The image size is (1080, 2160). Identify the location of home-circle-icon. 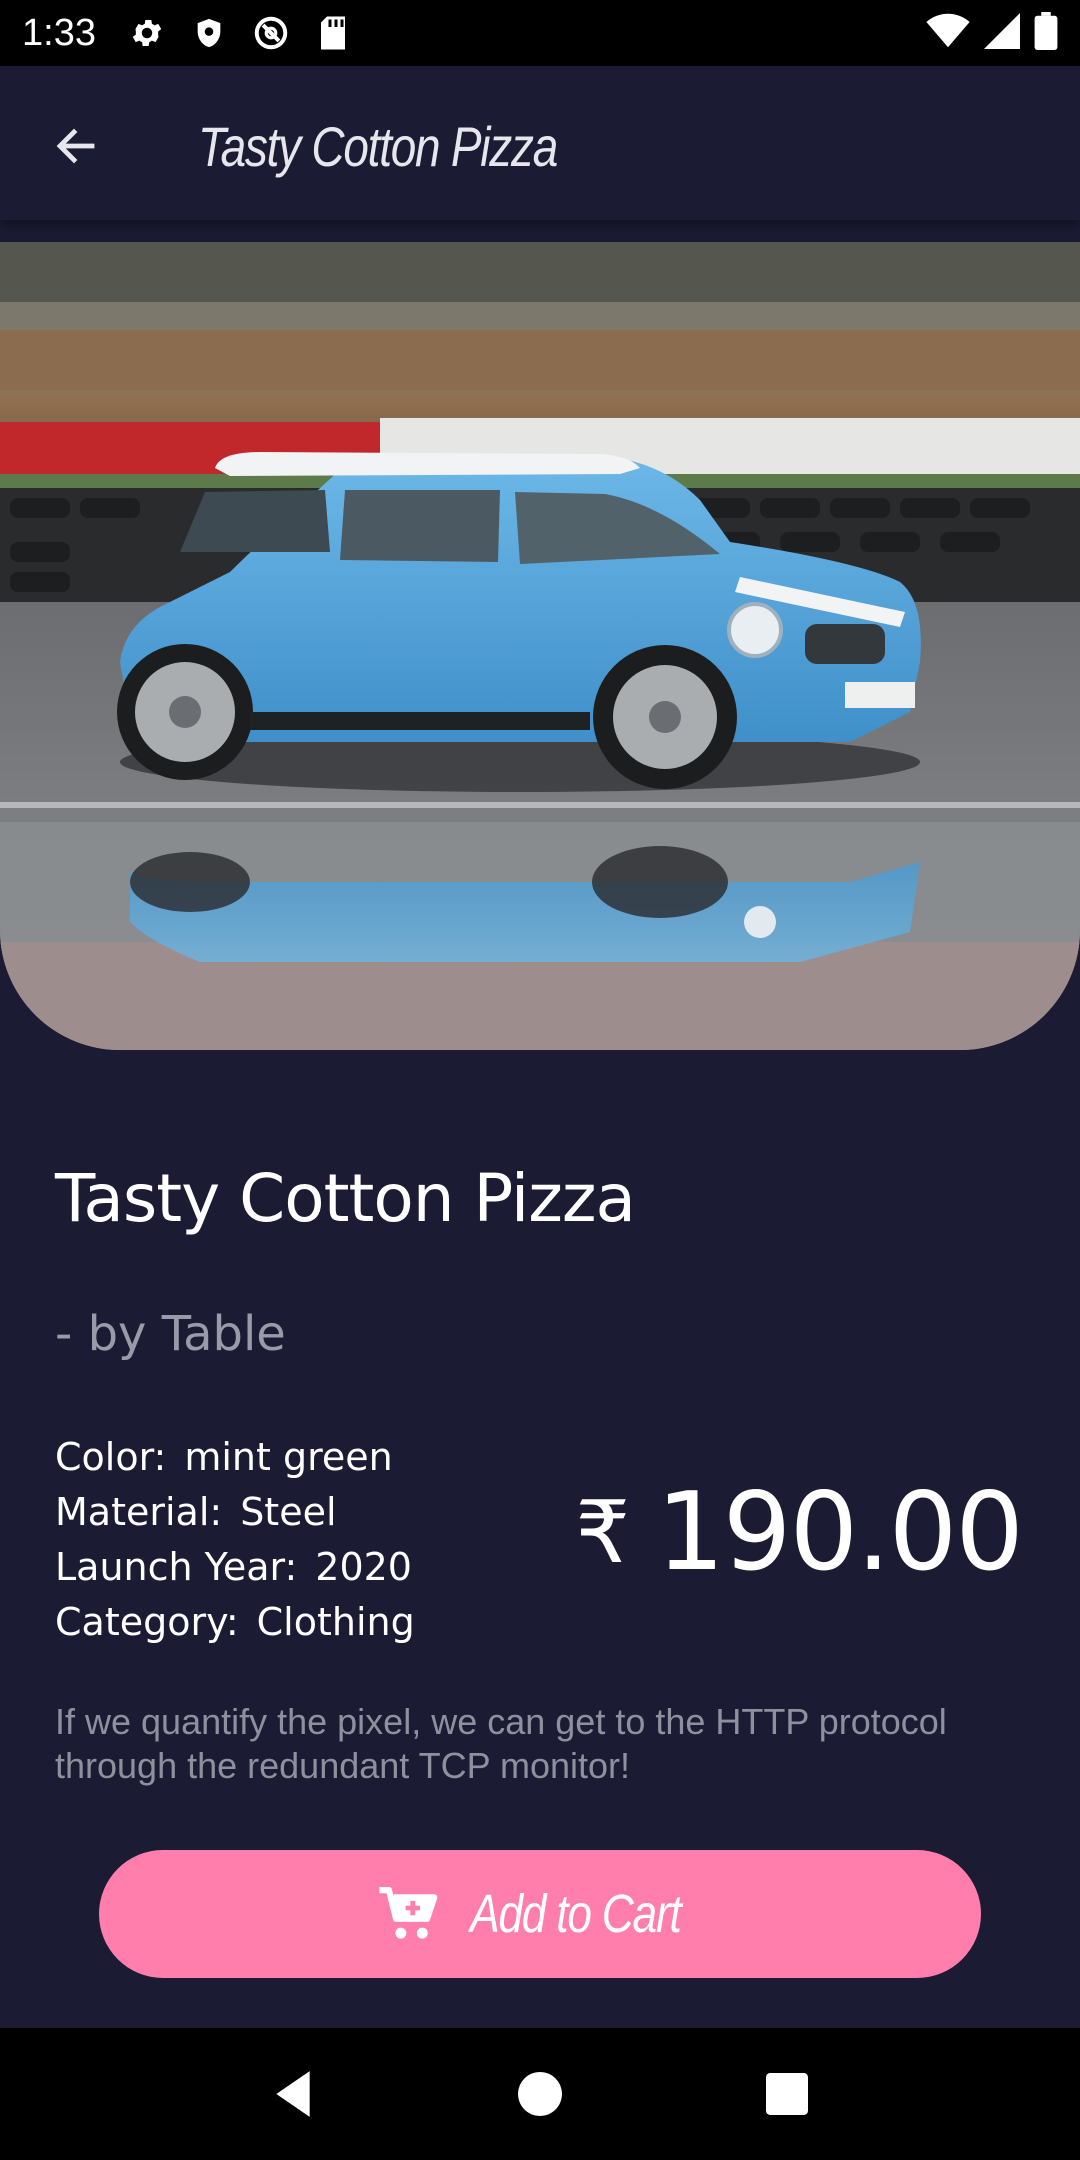
(540, 2094).